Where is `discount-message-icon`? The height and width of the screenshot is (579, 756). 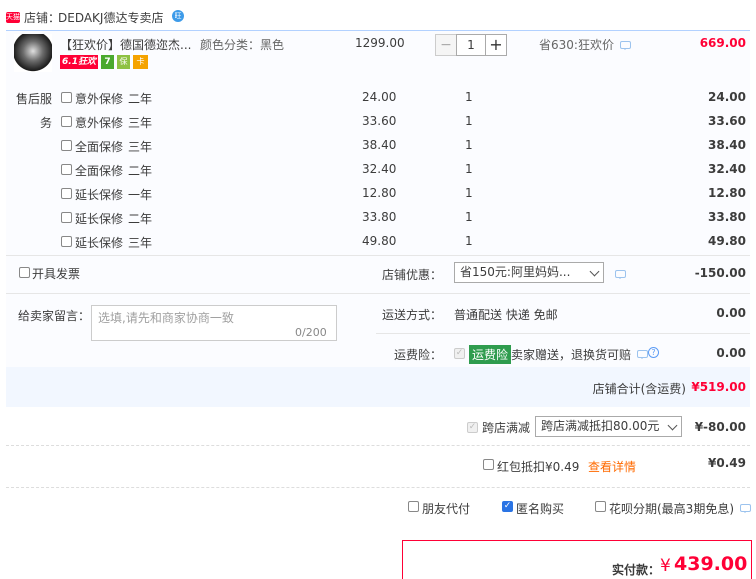
discount-message-icon is located at coordinates (620, 274).